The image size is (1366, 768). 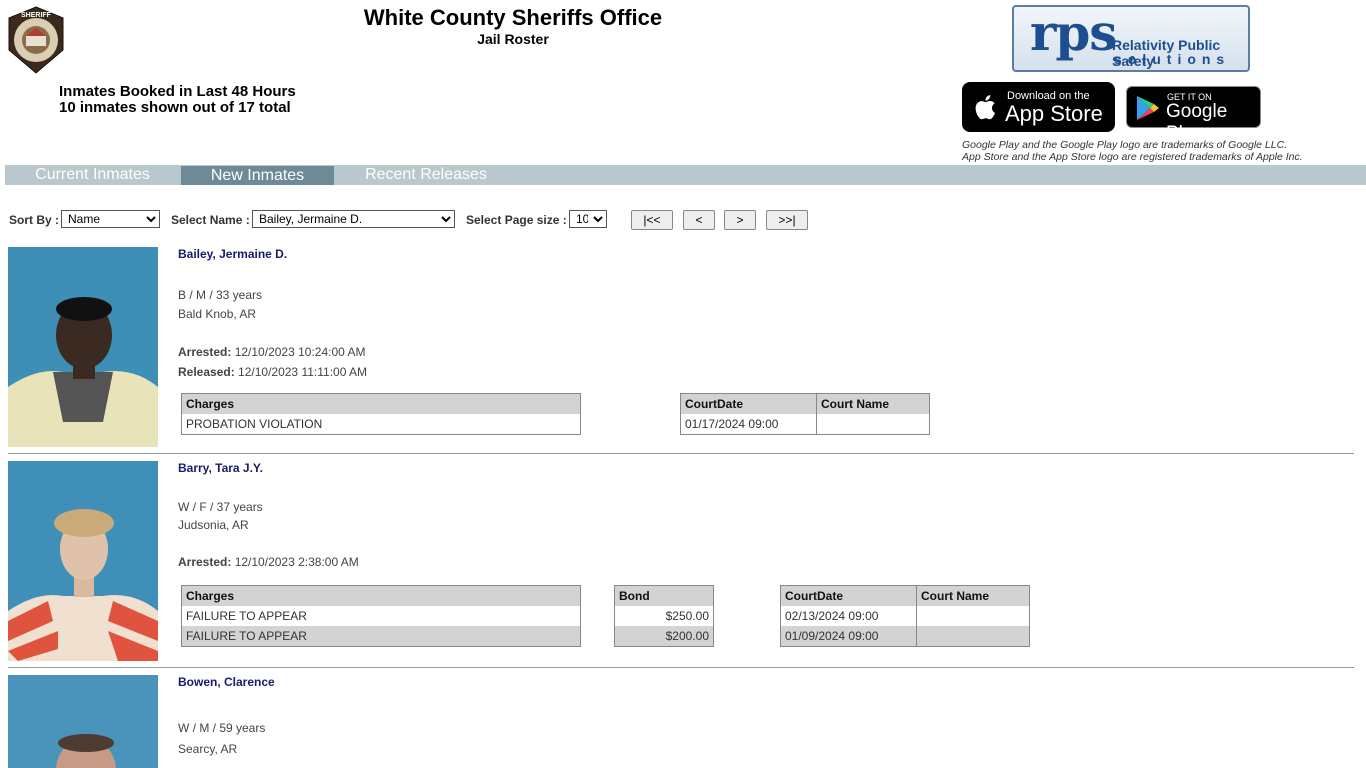 I want to click on count-line: 10 inmates shown out of 17 total, so click(x=175, y=107).